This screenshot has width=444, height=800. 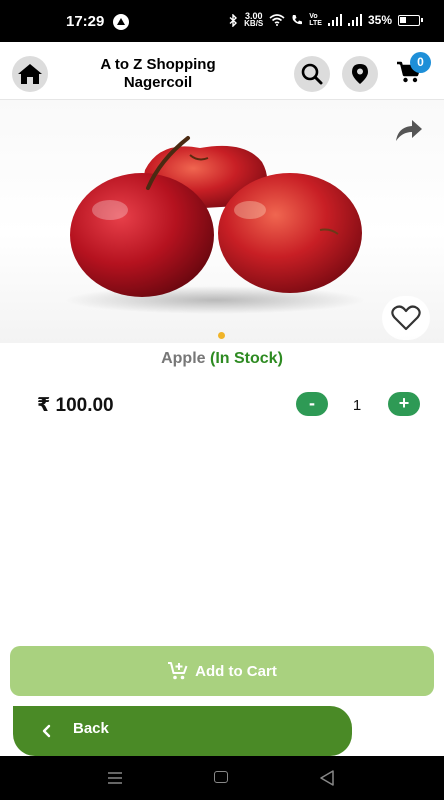 I want to click on chevron-left-icon, so click(x=46, y=731).